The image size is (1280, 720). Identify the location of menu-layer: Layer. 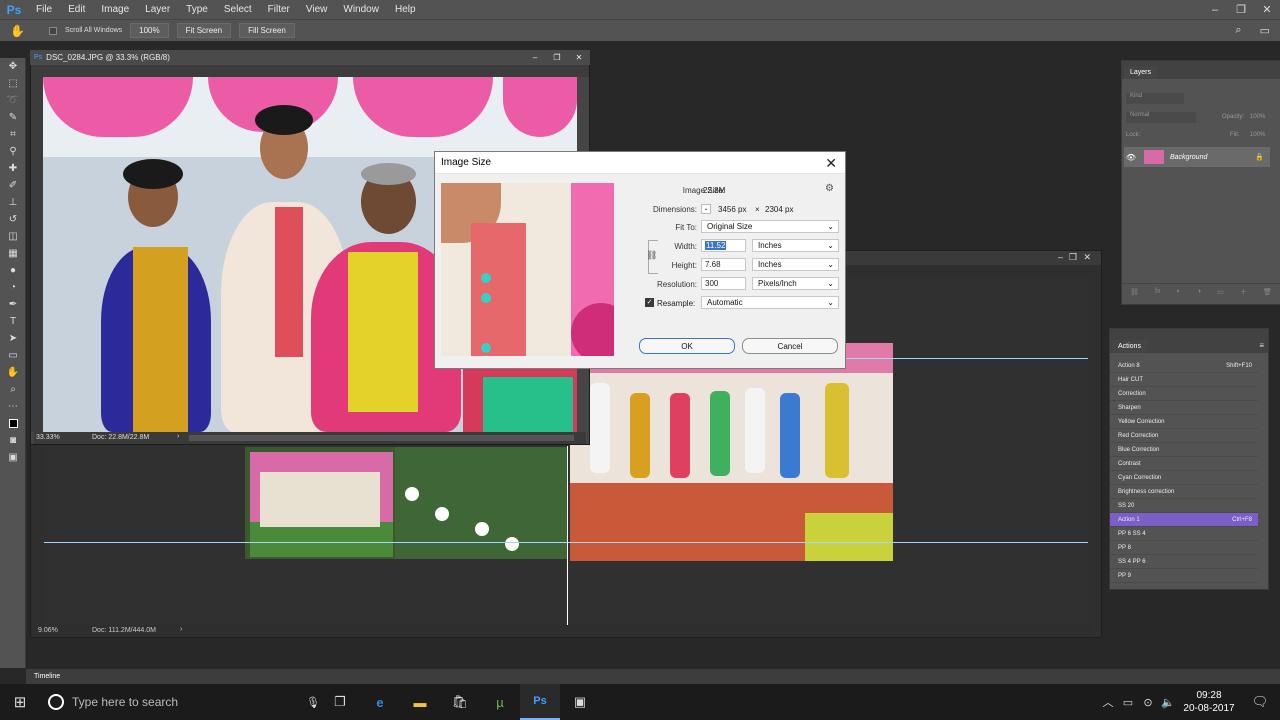
(157, 9).